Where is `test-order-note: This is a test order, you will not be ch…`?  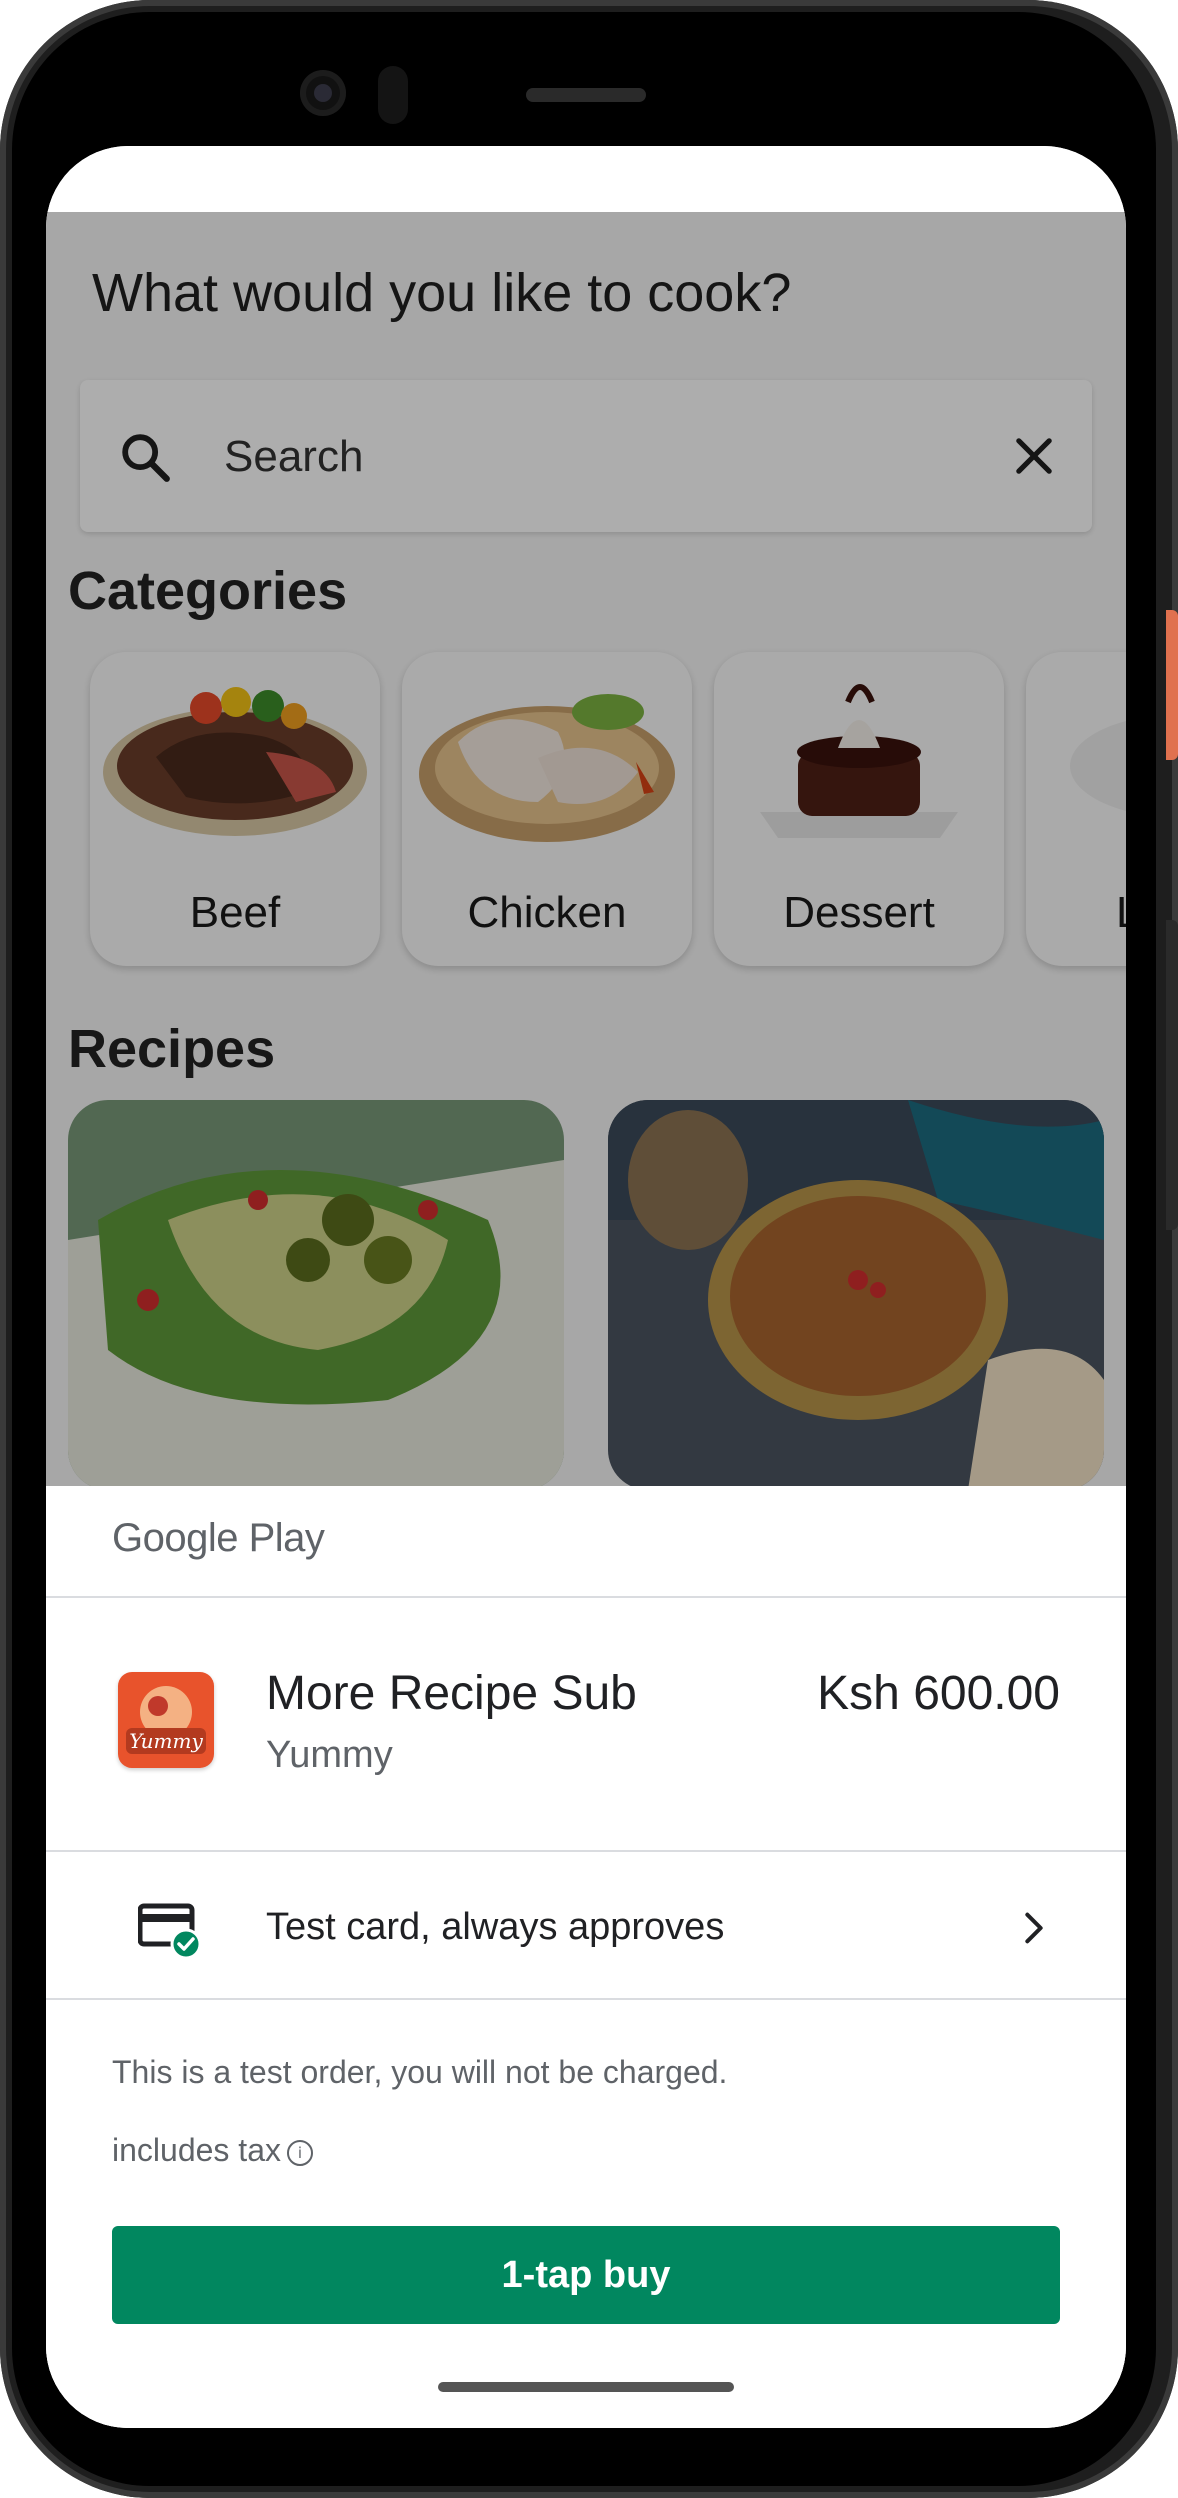
test-order-note: This is a test order, you will not be ch… is located at coordinates (420, 2072).